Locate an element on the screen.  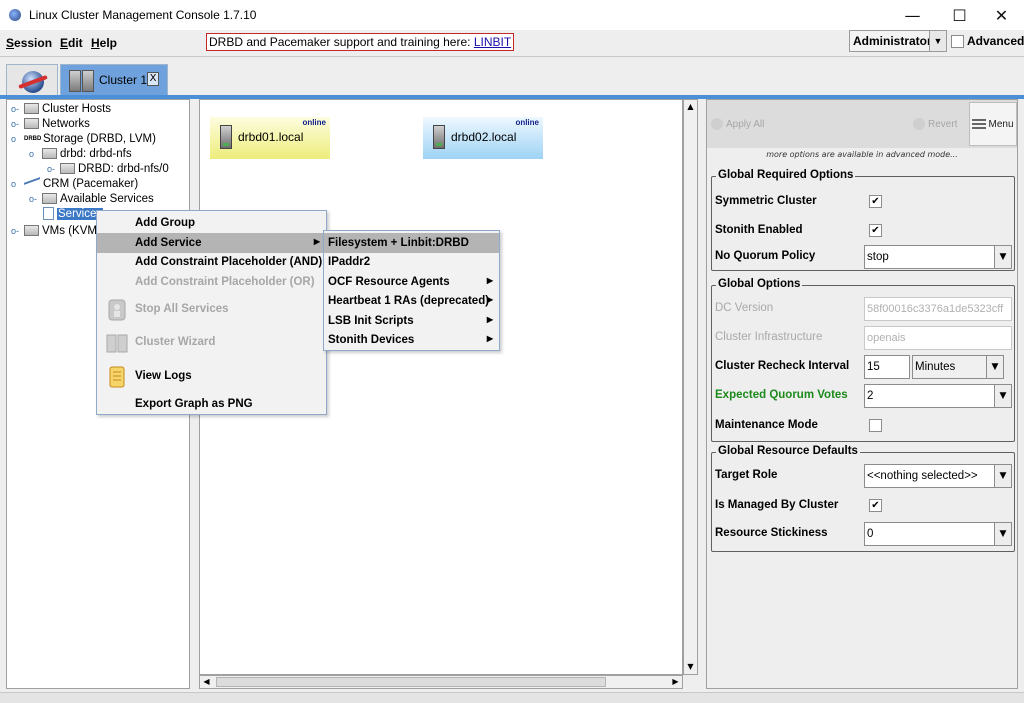
target-role-select: <<nothing selected>> ▼ is located at coordinates (938, 476).